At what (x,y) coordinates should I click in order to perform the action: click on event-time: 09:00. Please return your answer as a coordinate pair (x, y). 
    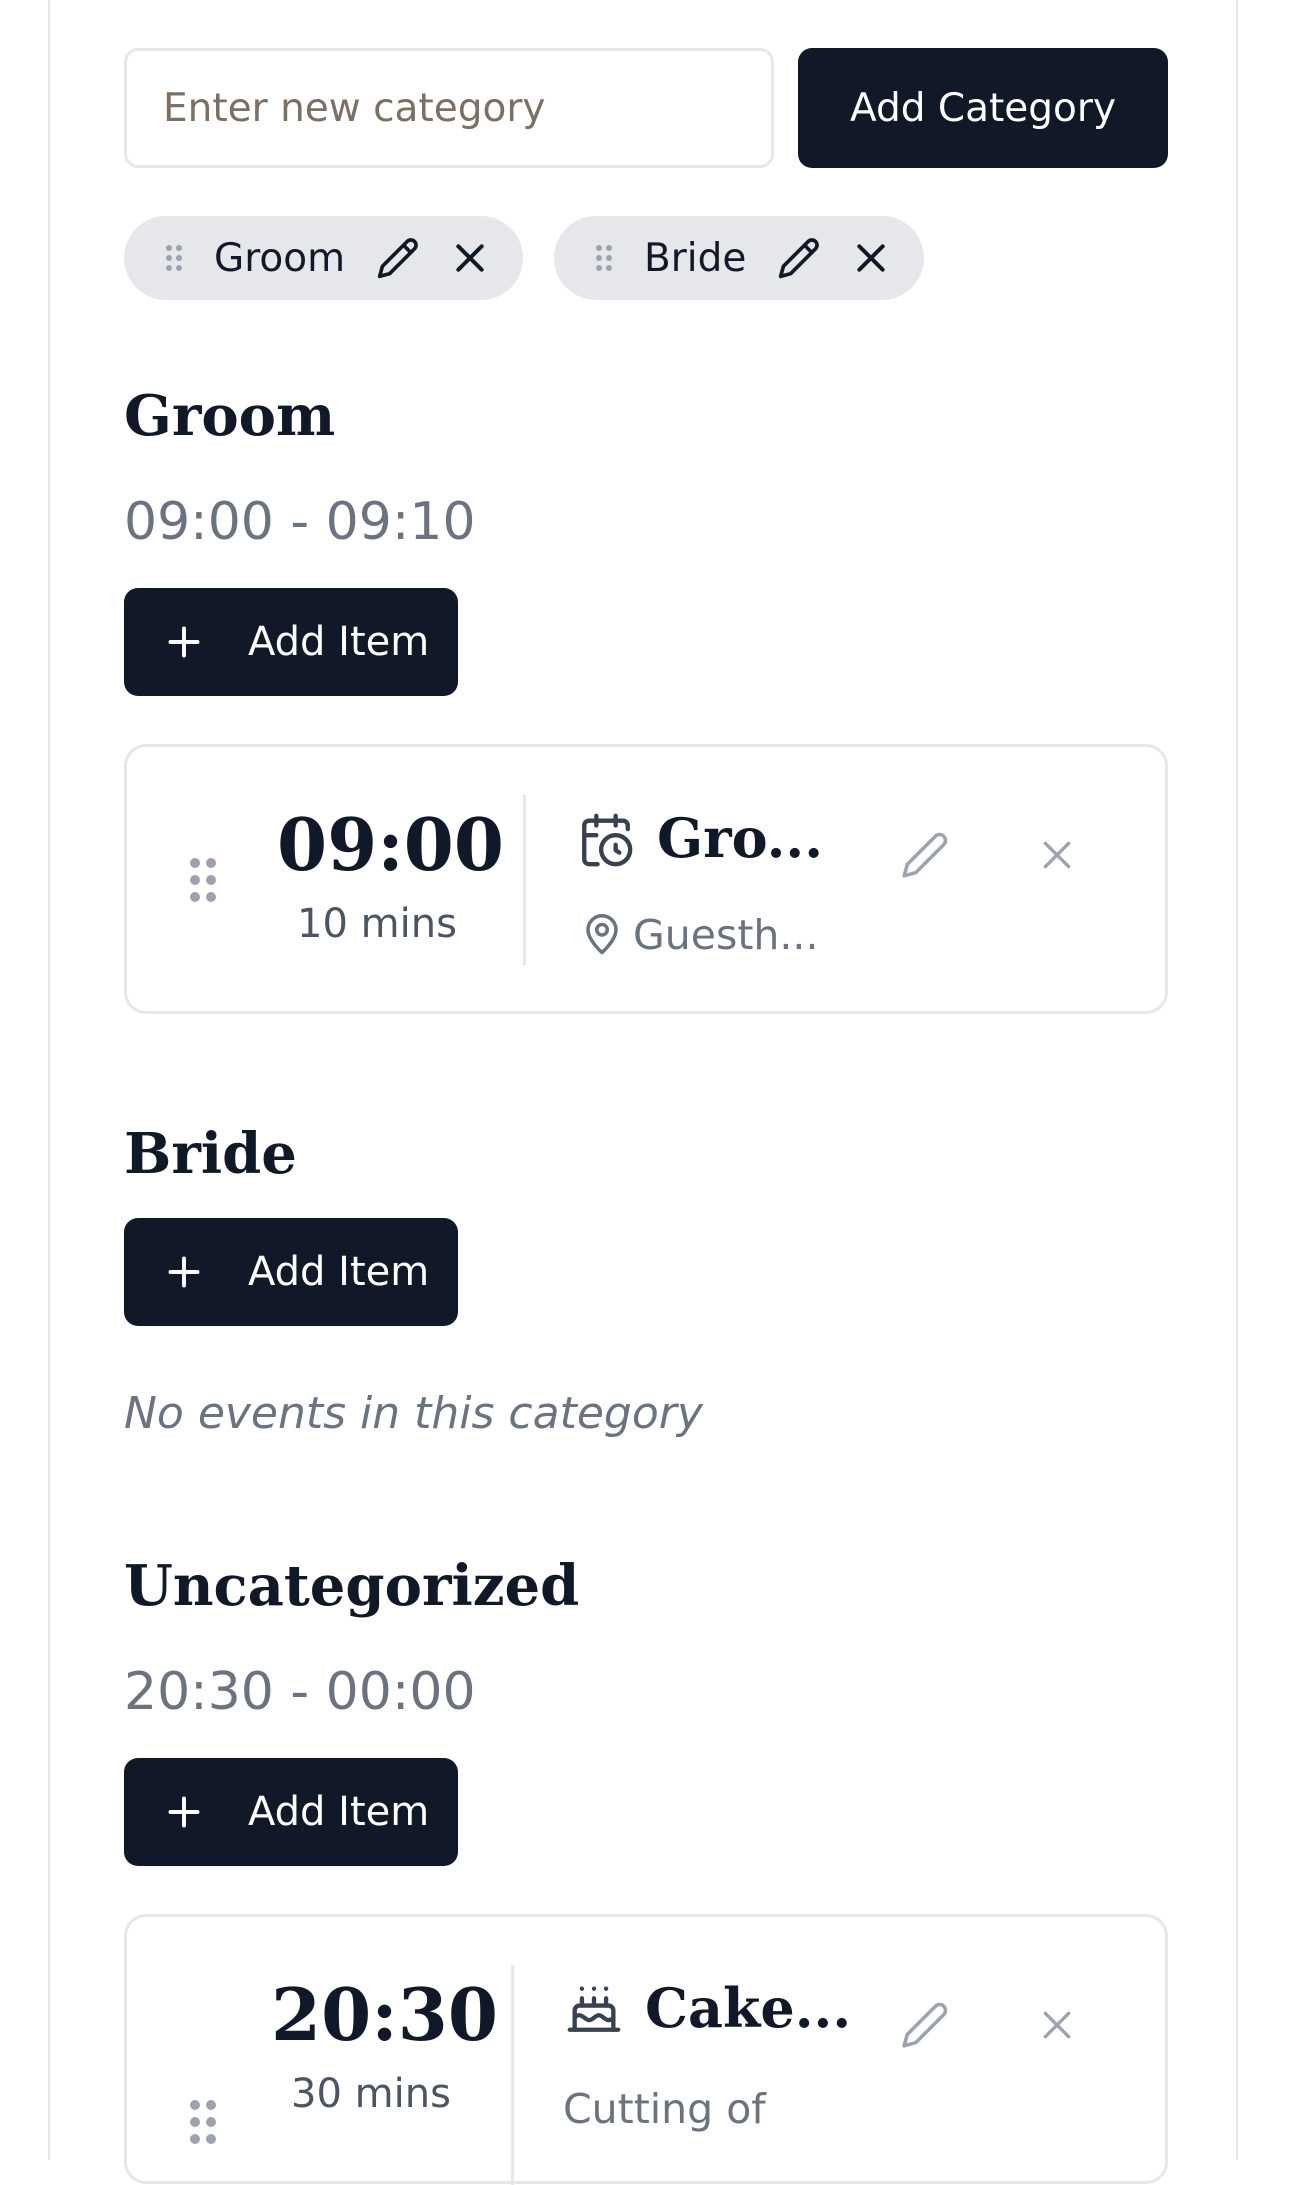
    Looking at the image, I should click on (390, 844).